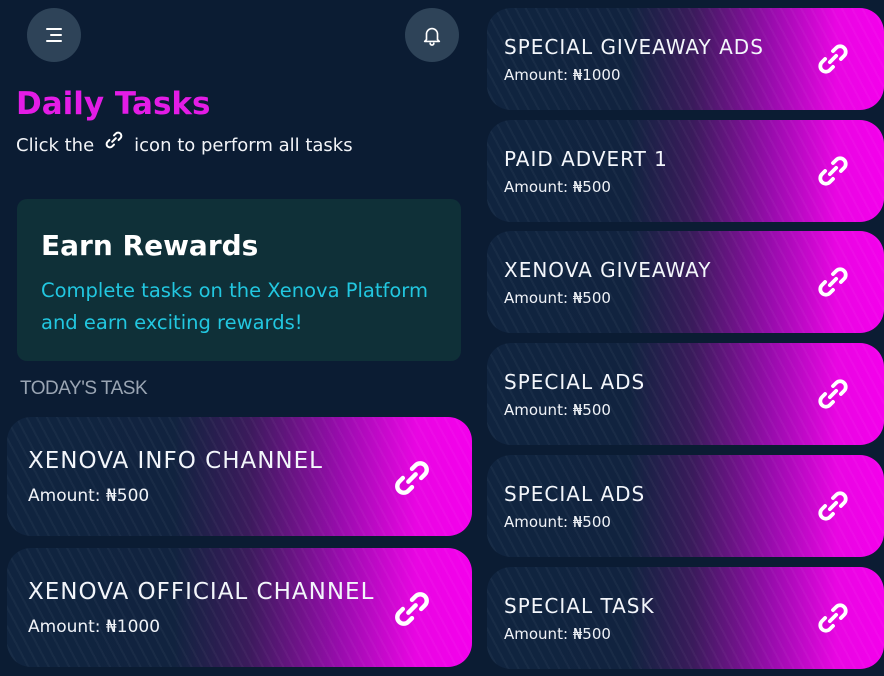 This screenshot has width=884, height=676. I want to click on earn-rewards-title: Earn Rewards, so click(150, 245).